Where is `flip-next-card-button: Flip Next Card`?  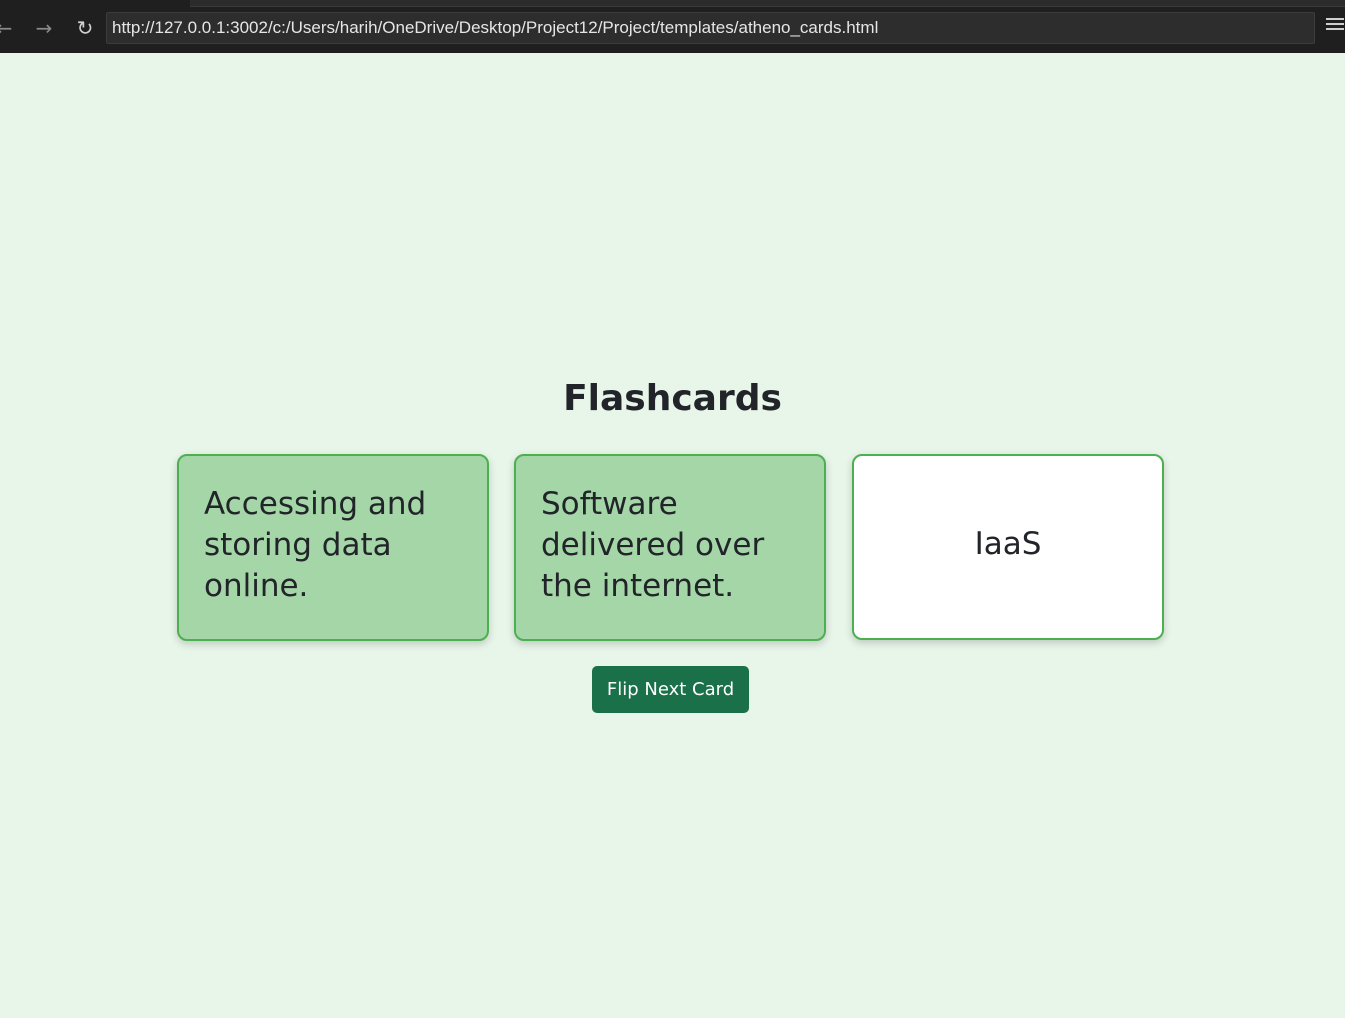 flip-next-card-button: Flip Next Card is located at coordinates (670, 689).